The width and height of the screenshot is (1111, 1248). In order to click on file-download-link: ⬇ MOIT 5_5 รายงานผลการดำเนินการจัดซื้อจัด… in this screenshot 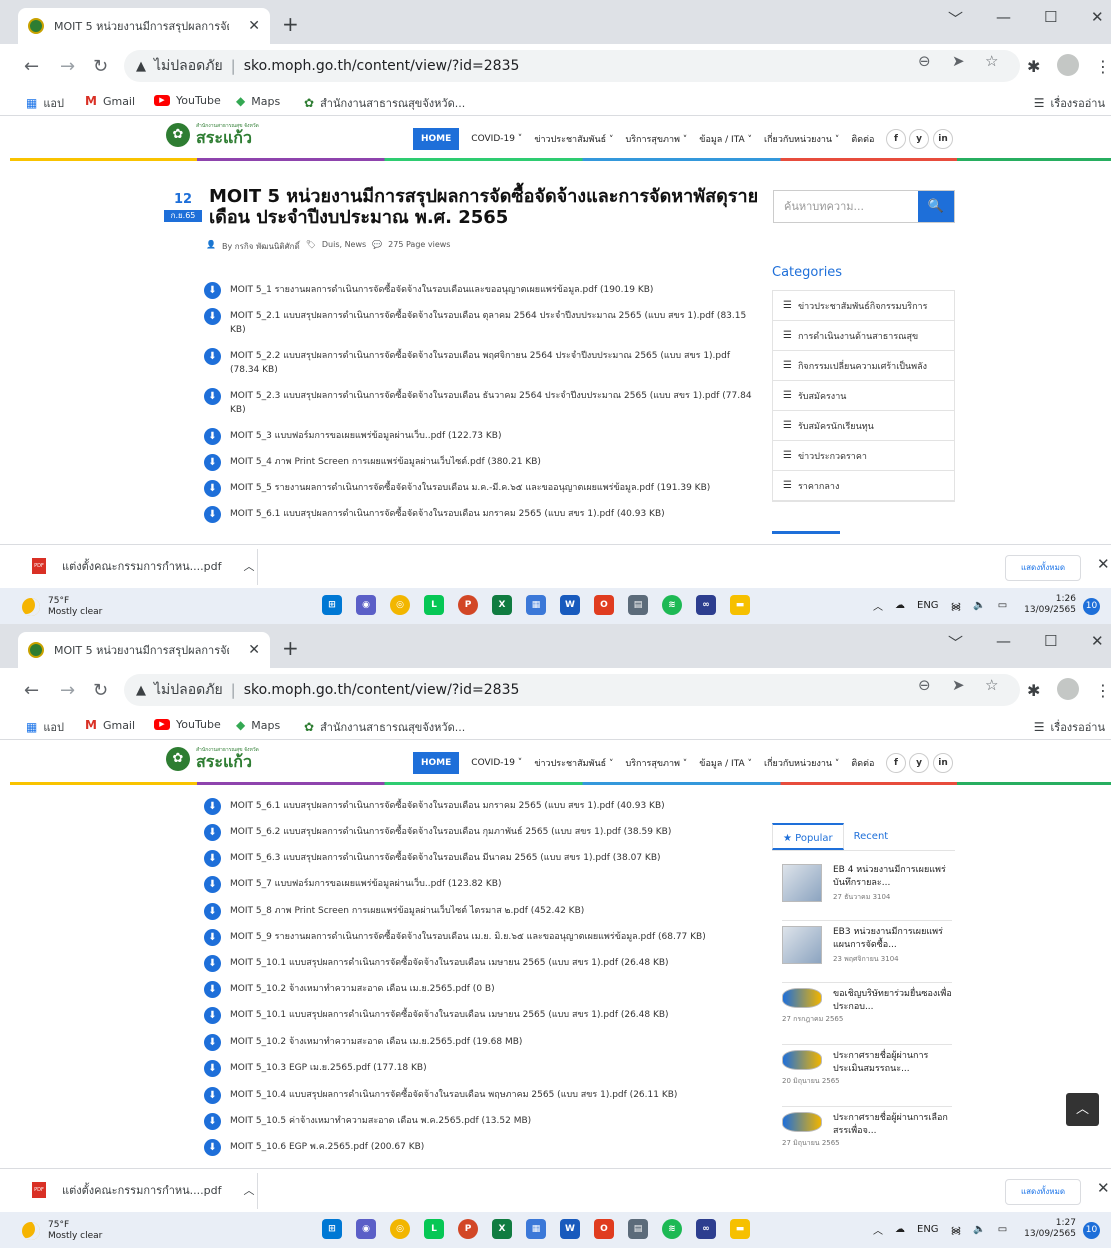, I will do `click(479, 488)`.